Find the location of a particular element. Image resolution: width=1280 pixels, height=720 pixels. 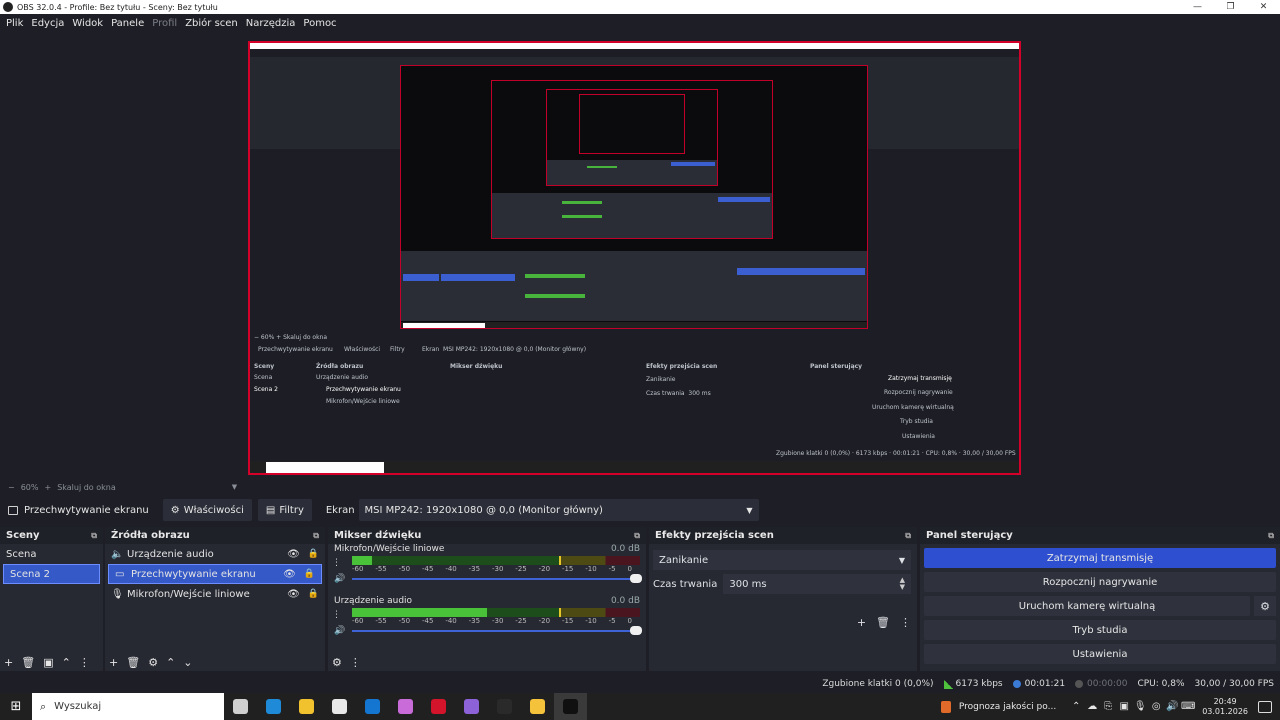

network-icon: ☁ is located at coordinates (1092, 706).